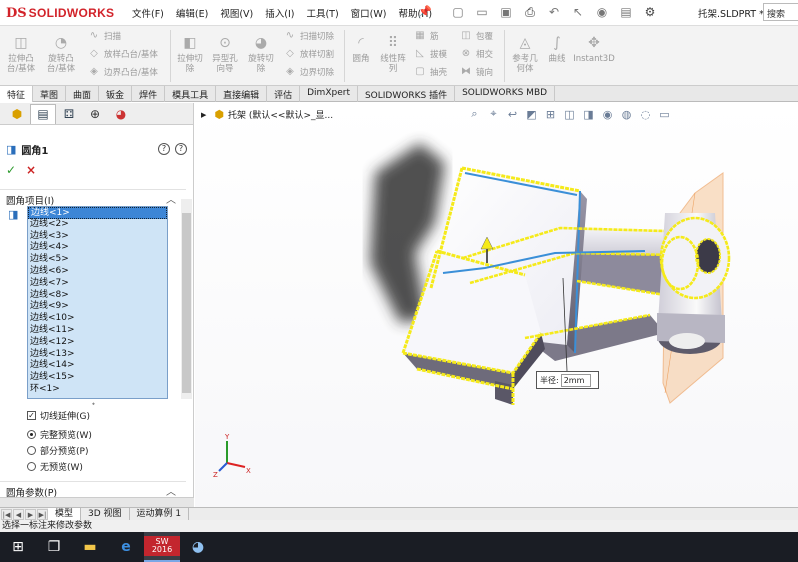  What do you see at coordinates (602, 12) in the screenshot?
I see `rebuild-icon: ◉` at bounding box center [602, 12].